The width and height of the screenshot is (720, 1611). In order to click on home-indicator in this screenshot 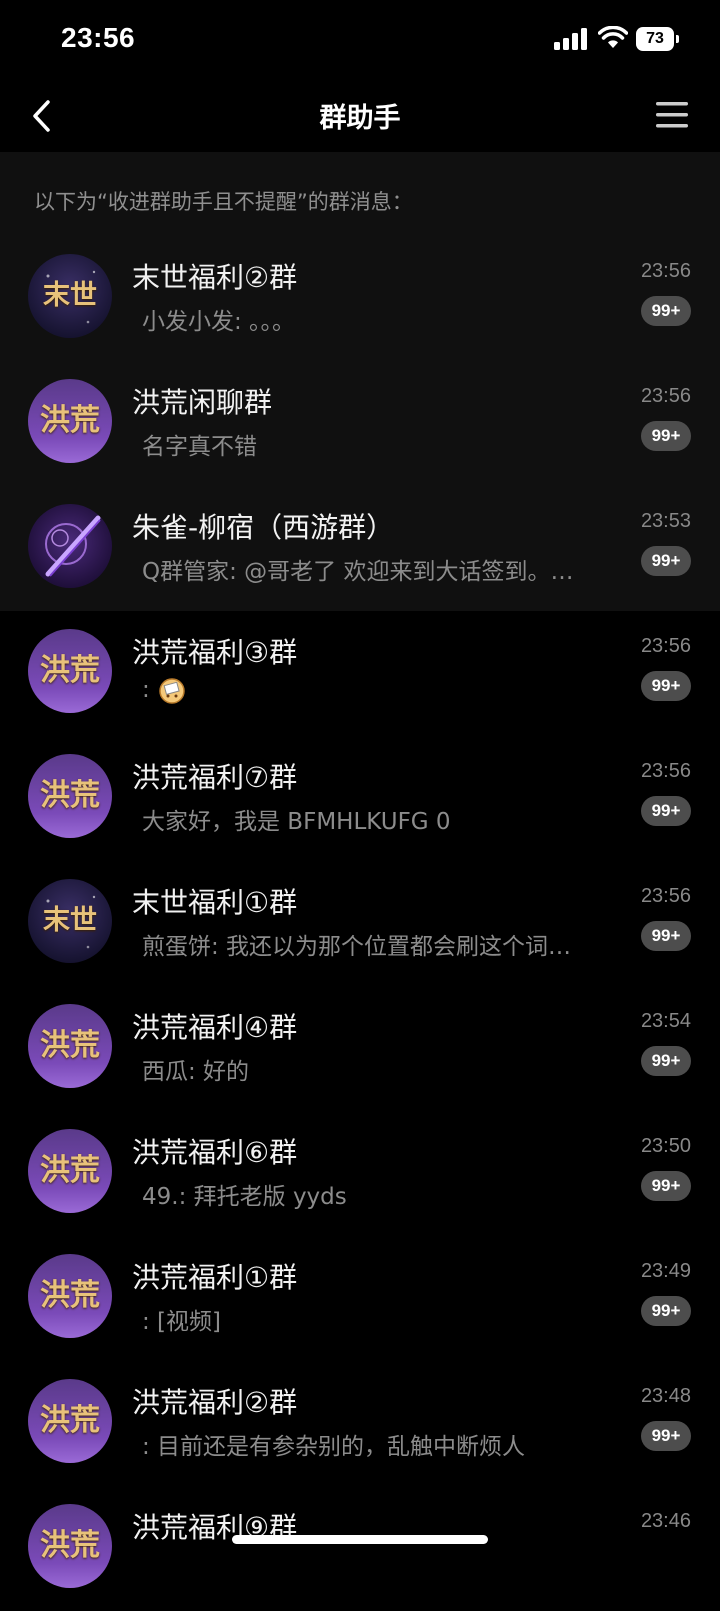, I will do `click(360, 1539)`.